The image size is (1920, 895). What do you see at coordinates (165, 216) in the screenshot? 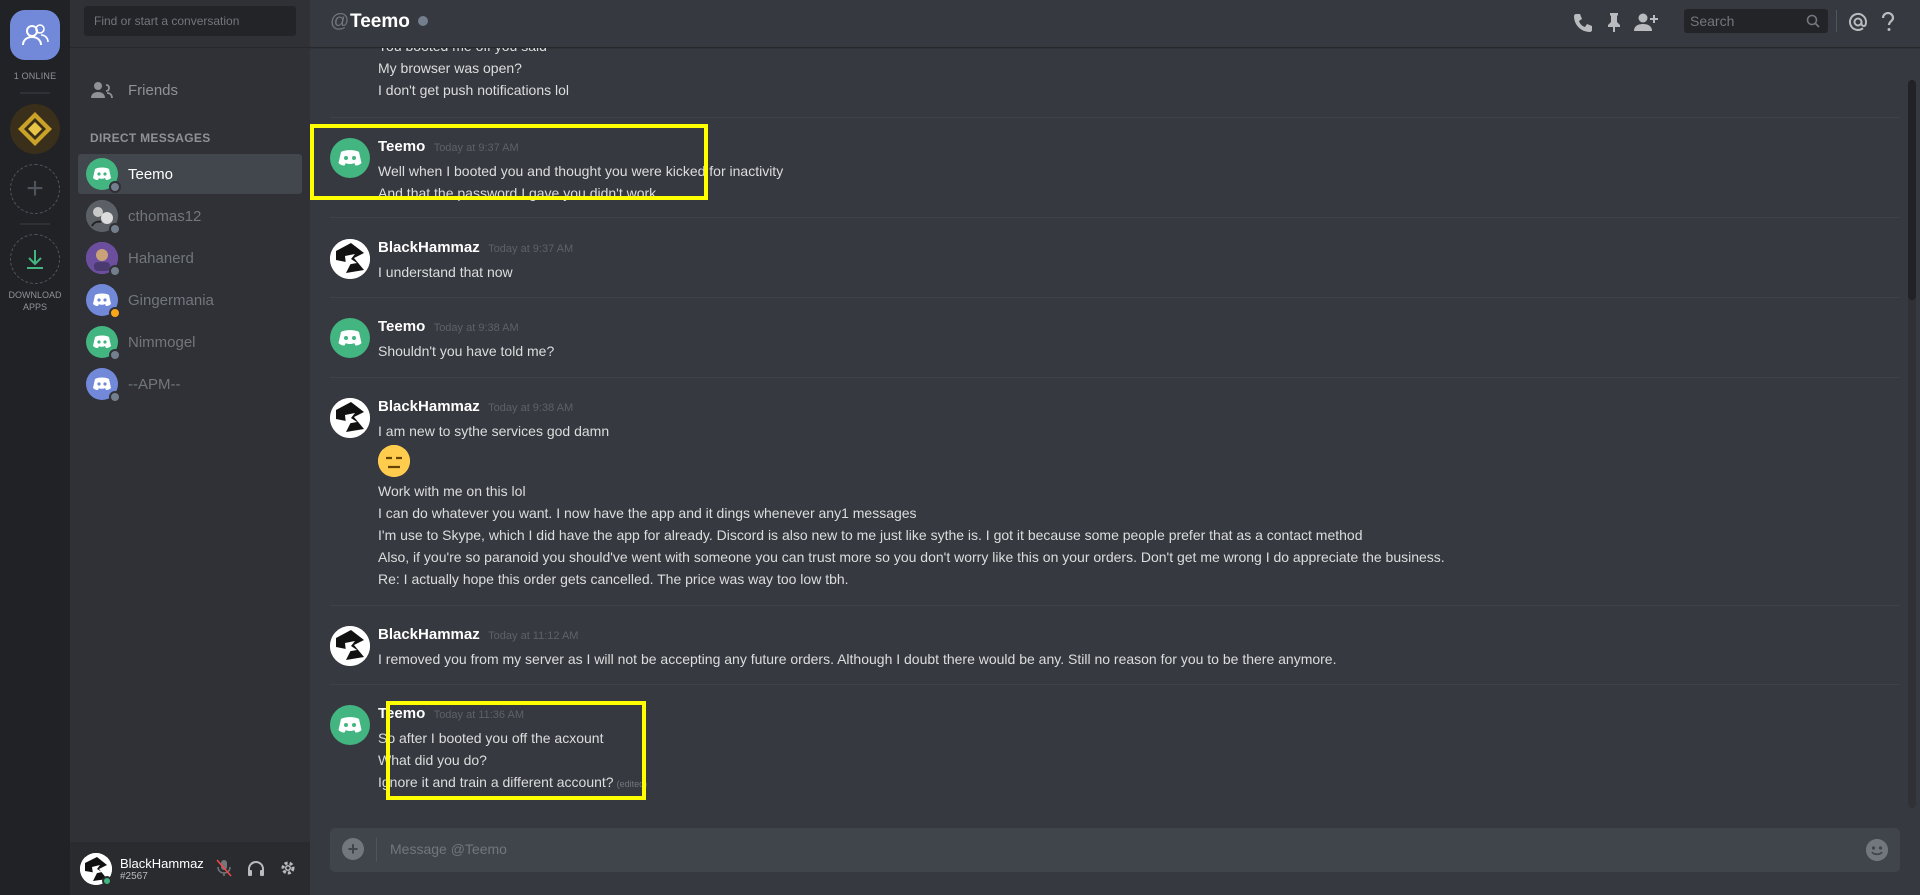
I see `dm-name: cthomas12` at bounding box center [165, 216].